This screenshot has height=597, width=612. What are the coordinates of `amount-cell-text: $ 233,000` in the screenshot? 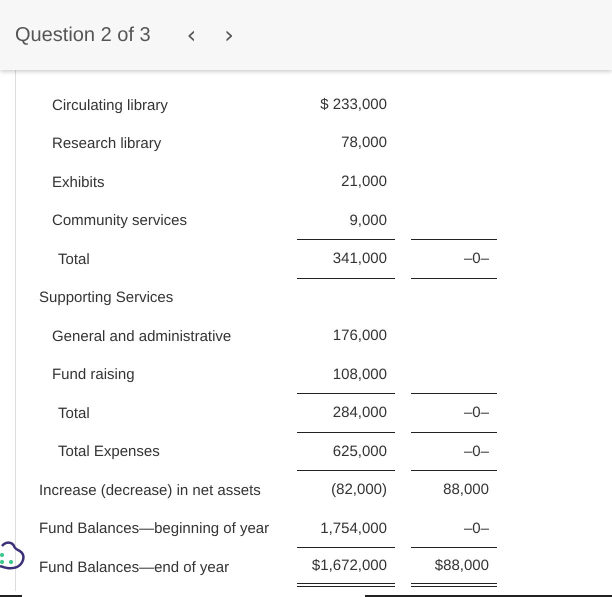 It's located at (353, 104).